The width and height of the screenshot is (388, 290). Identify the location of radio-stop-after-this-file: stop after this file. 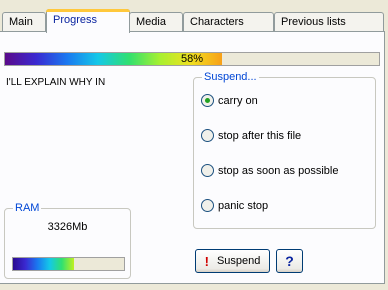
(251, 135).